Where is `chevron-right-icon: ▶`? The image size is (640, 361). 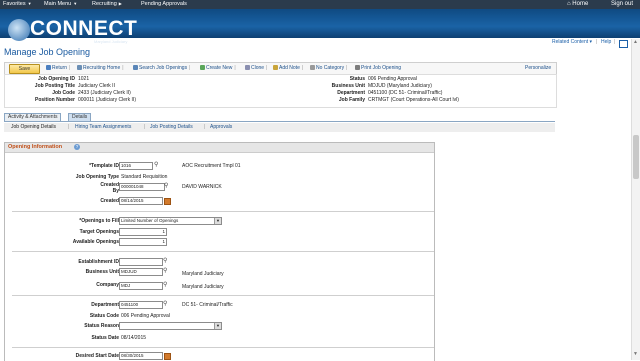 chevron-right-icon: ▶ is located at coordinates (120, 3).